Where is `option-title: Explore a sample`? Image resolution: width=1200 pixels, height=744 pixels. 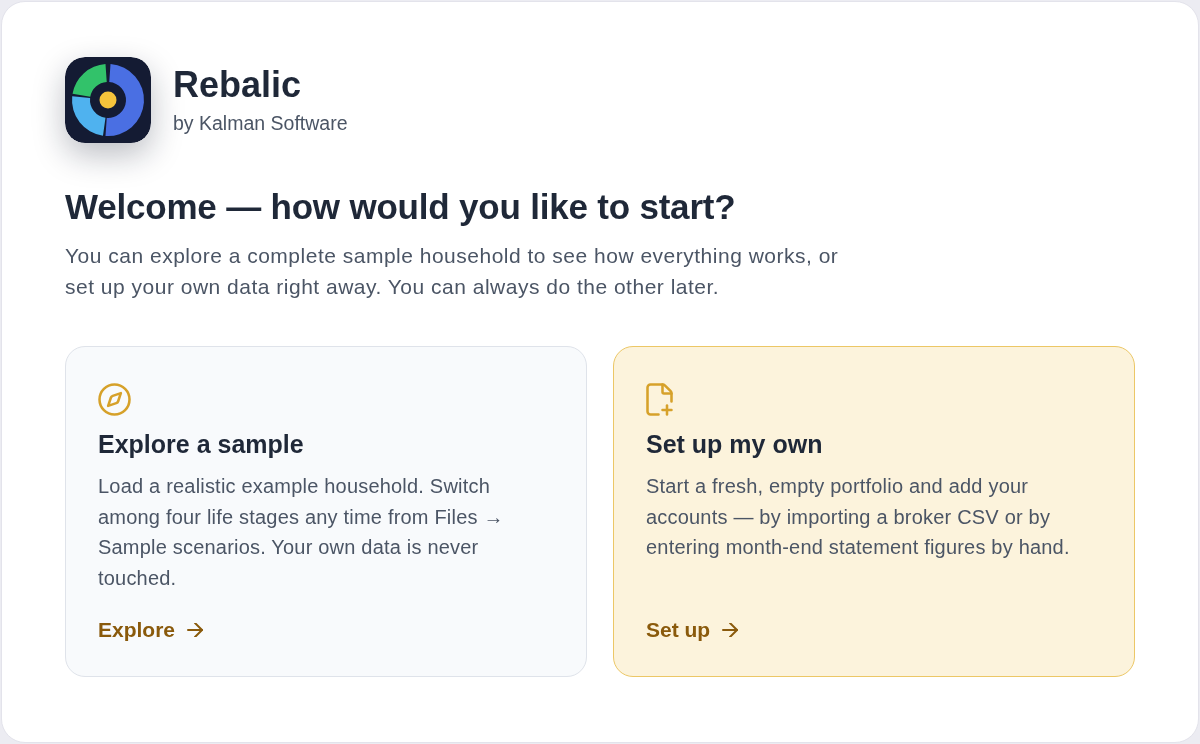
option-title: Explore a sample is located at coordinates (201, 444).